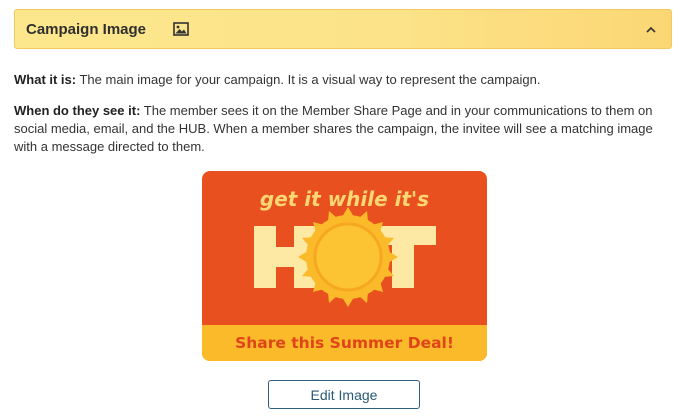 The width and height of the screenshot is (690, 420). I want to click on what-it-is-label: What it is:, so click(45, 79).